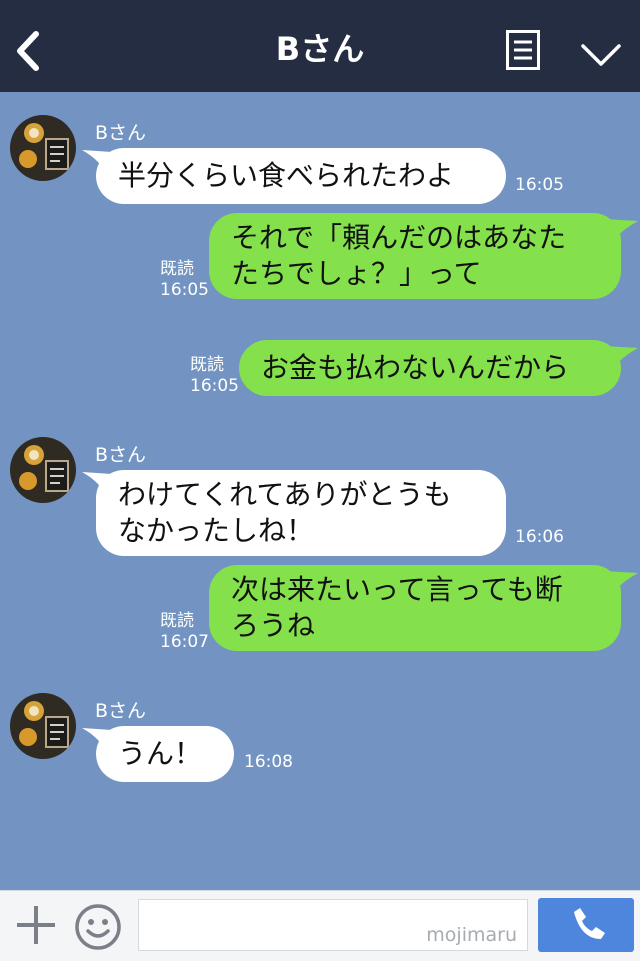  Describe the element at coordinates (165, 754) in the screenshot. I see `message-bubble-incoming: うん！` at that location.